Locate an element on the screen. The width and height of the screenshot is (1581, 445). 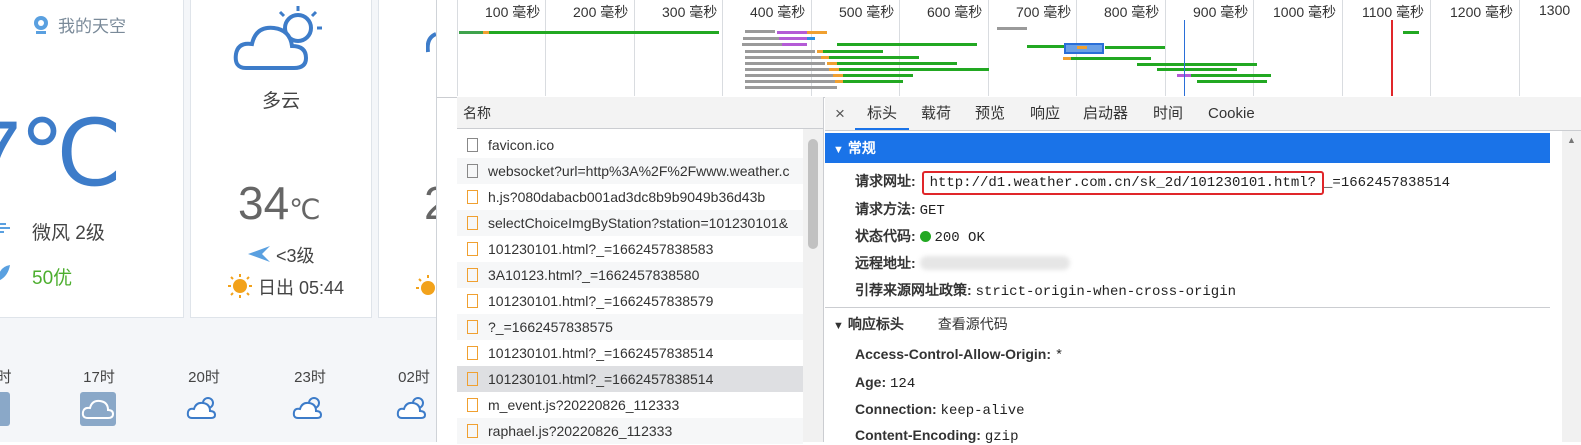
partly-cloudy-icon is located at coordinates (280, 41).